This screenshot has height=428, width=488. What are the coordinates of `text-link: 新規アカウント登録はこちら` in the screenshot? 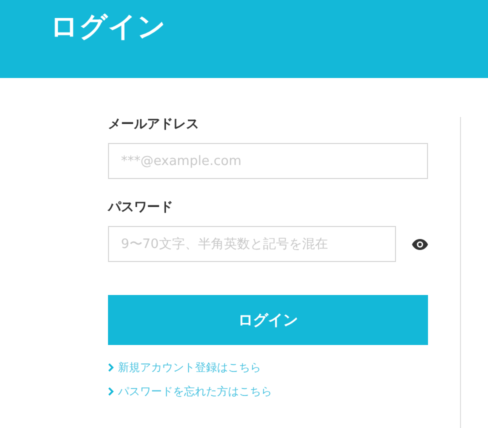 It's located at (184, 367).